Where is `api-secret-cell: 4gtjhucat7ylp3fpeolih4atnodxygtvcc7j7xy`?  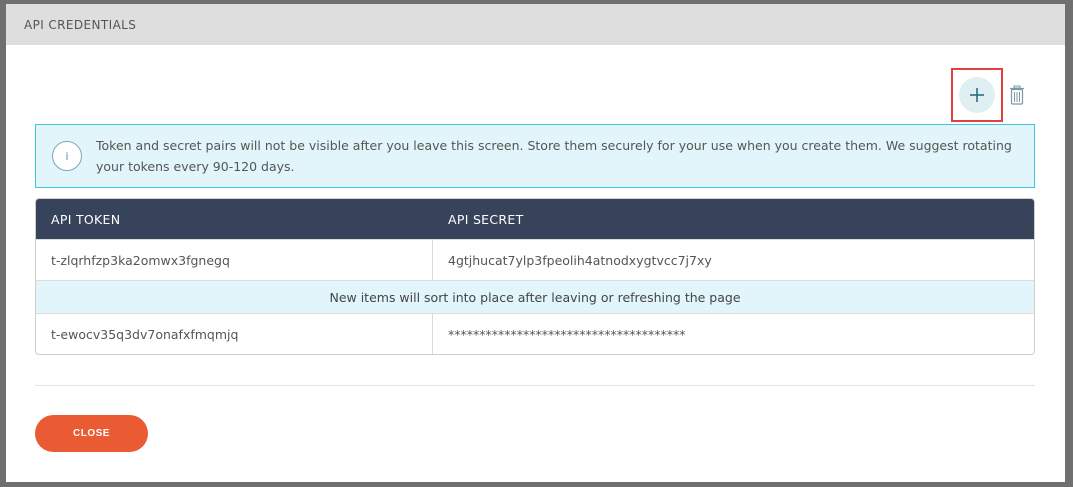
api-secret-cell: 4gtjhucat7ylp3fpeolih4atnodxygtvcc7j7xy is located at coordinates (733, 260).